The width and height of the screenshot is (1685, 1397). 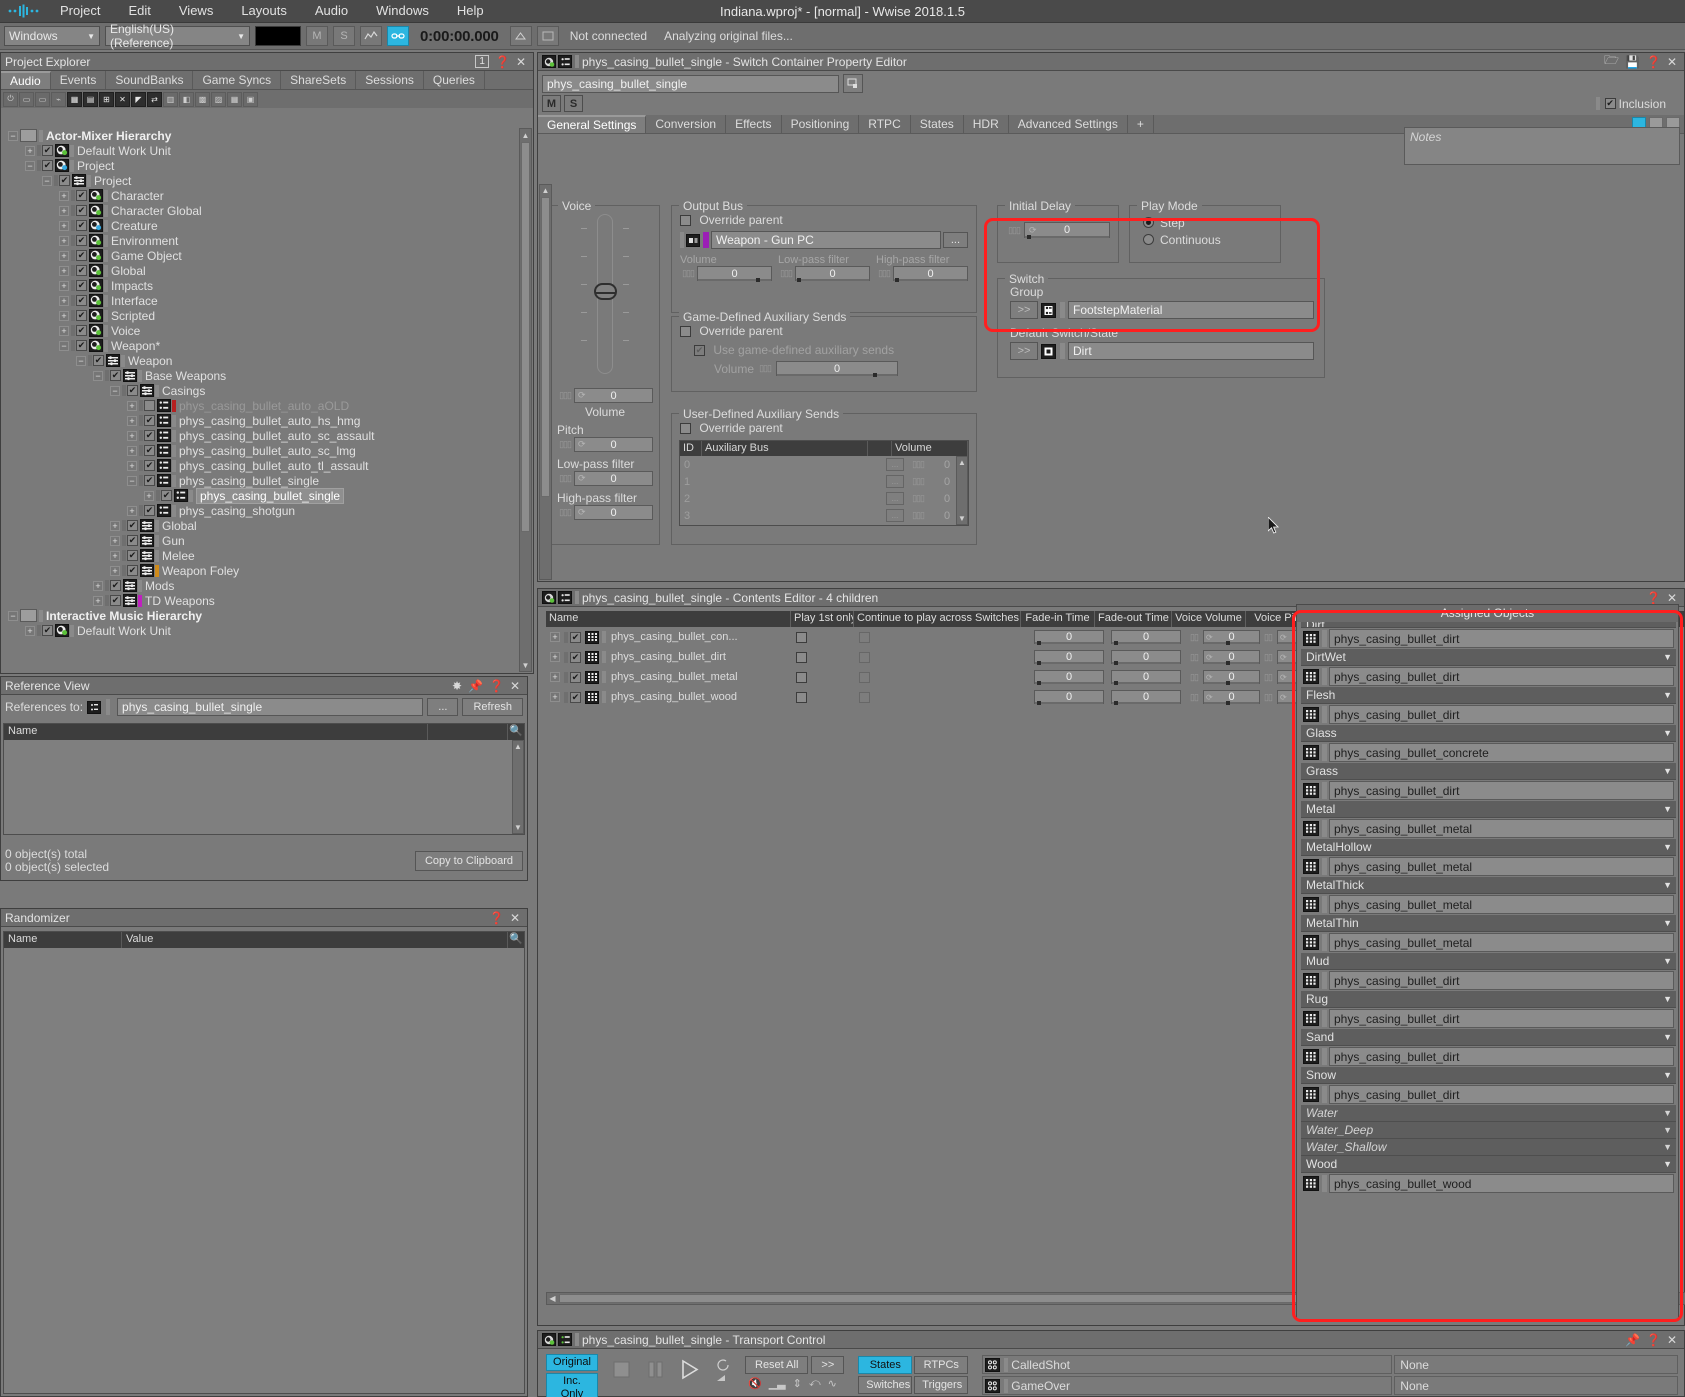 What do you see at coordinates (260, 450) in the screenshot?
I see `tree-item-phys-casing-bullet-auto-sc-lmg: + ✔ phys_casing_bullet_auto_sc_lmg` at bounding box center [260, 450].